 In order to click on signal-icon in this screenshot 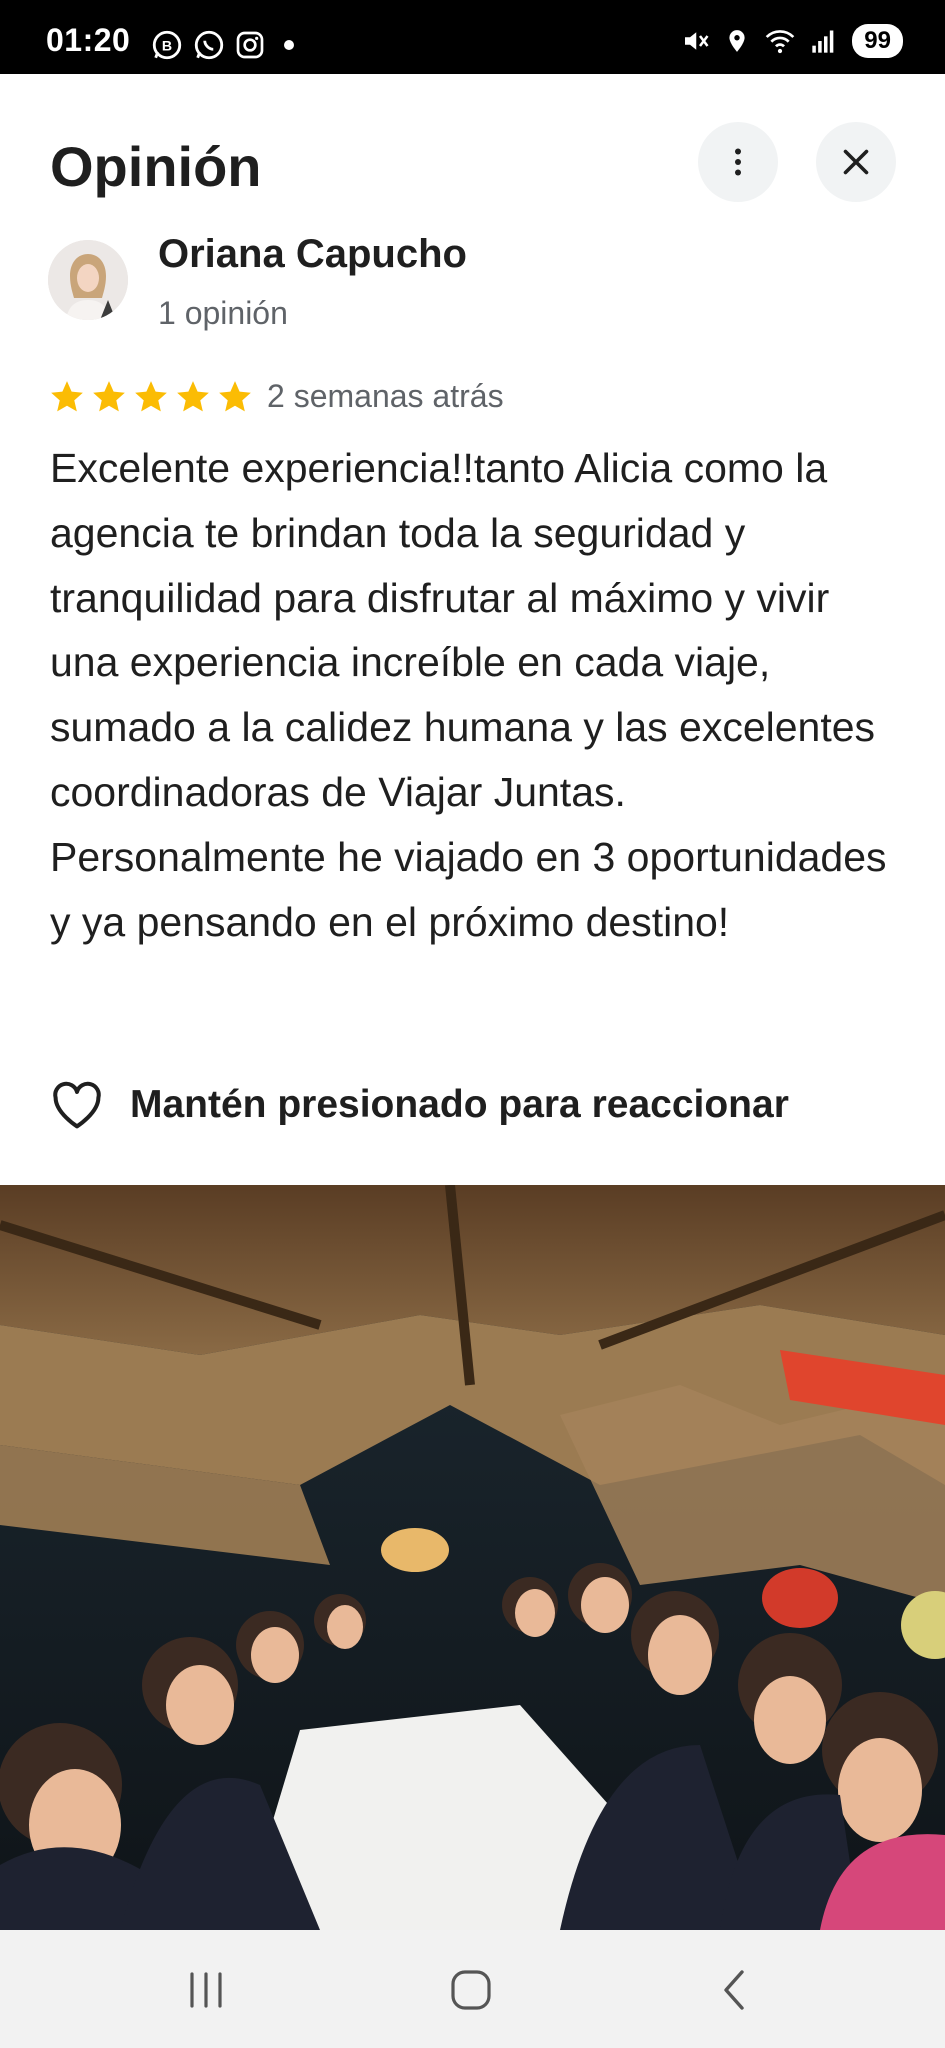, I will do `click(823, 41)`.